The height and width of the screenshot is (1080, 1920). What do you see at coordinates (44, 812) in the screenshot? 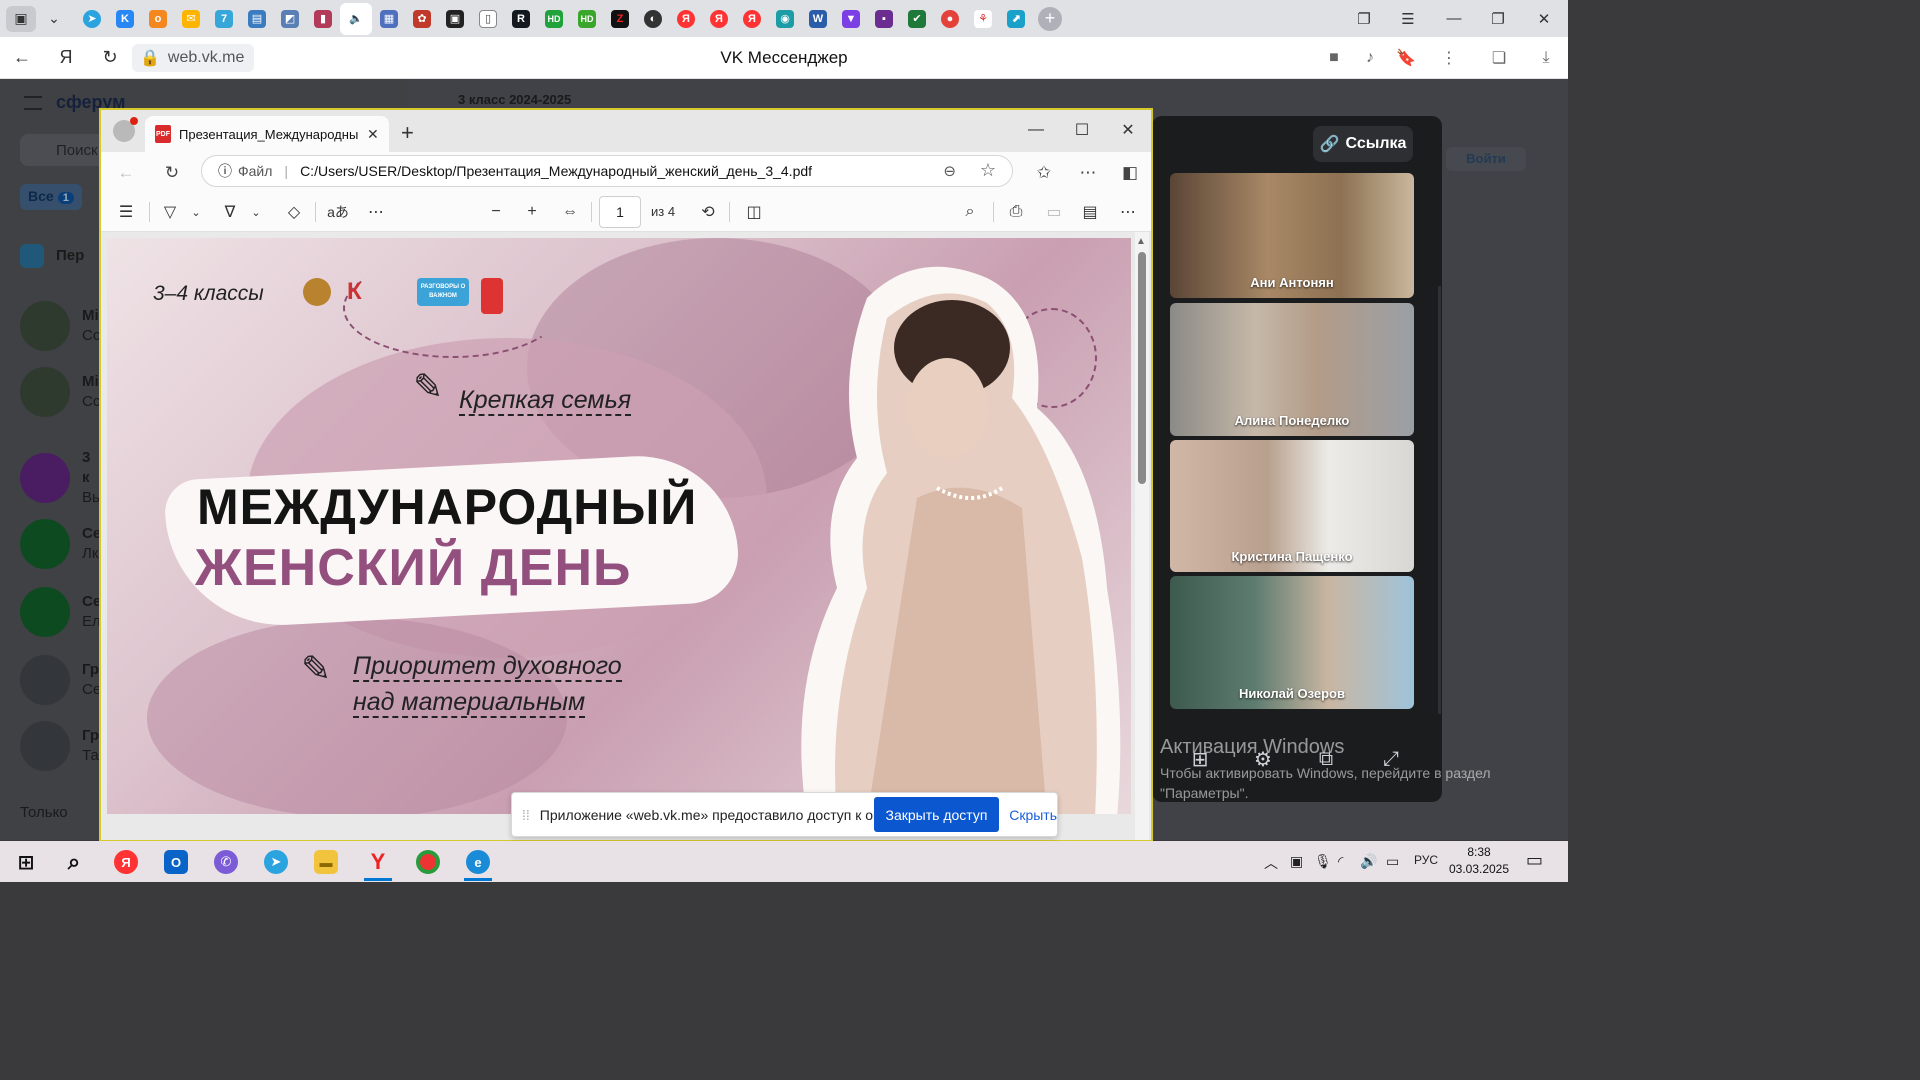
I see `vk-only-filter: Только` at bounding box center [44, 812].